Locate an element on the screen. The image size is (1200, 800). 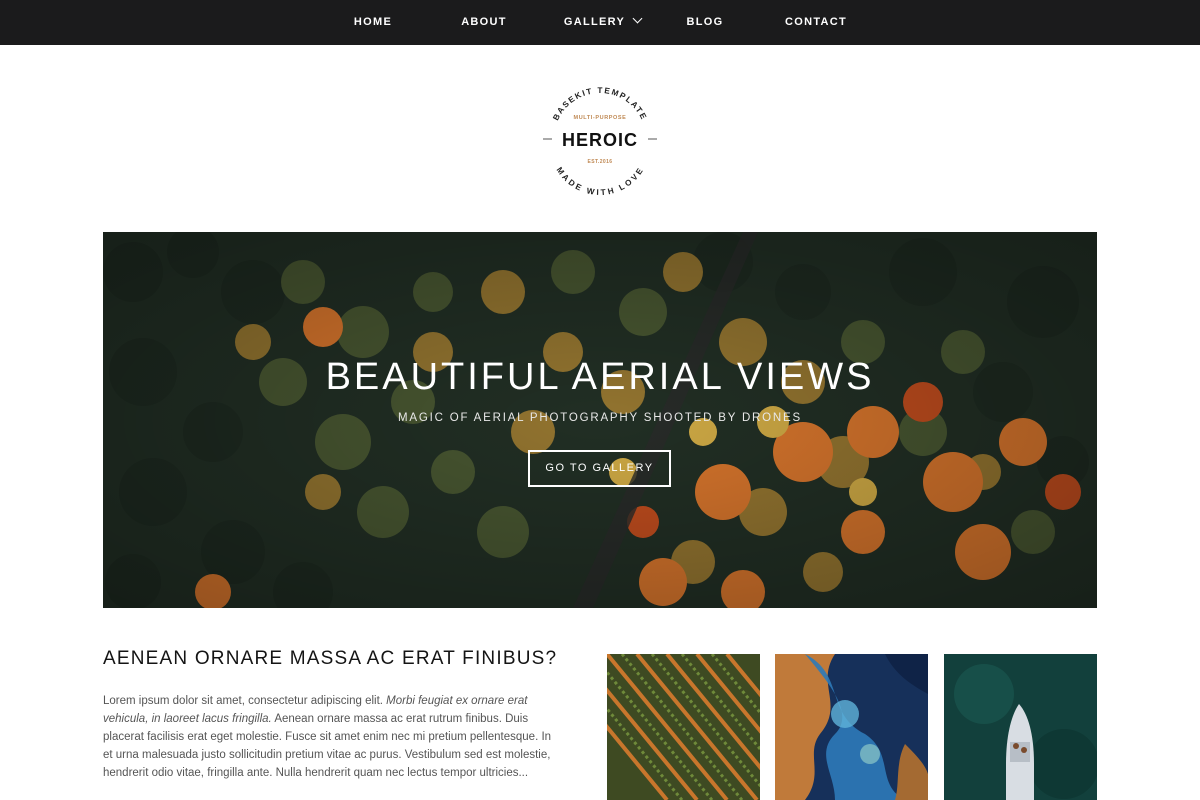
svg-text: MADE WITH LOVE is located at coordinates (600, 180).